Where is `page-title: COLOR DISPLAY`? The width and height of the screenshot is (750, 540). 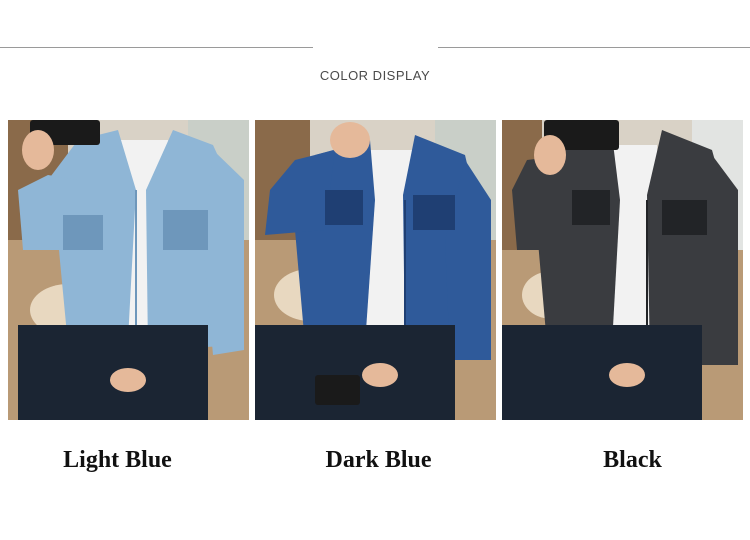
page-title: COLOR DISPLAY is located at coordinates (375, 75).